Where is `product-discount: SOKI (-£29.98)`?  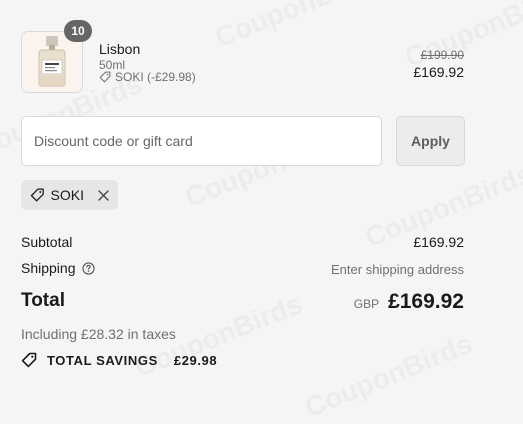 product-discount: SOKI (-£29.98) is located at coordinates (147, 77).